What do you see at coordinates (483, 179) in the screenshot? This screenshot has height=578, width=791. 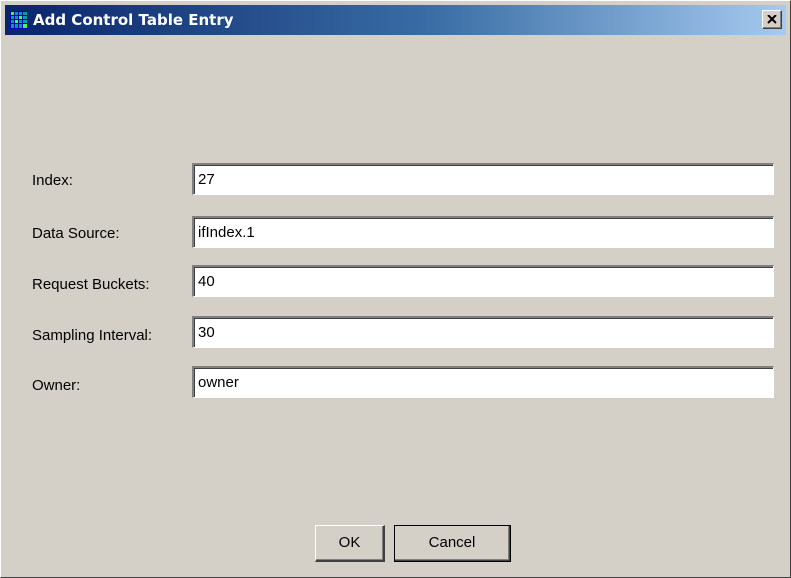 I see `index-input` at bounding box center [483, 179].